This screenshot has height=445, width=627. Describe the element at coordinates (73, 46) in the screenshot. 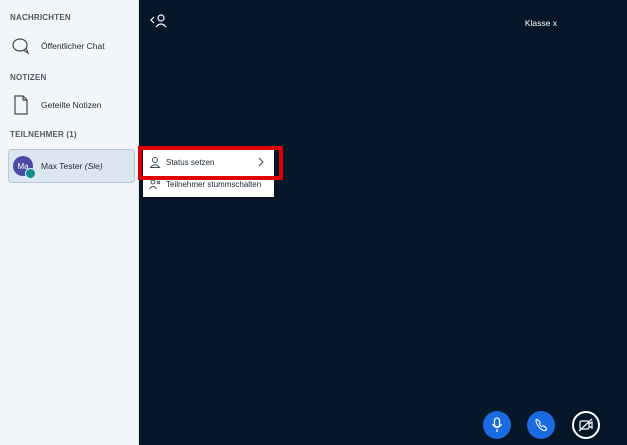

I see `public-chat-label: Öffentlicher Chat` at that location.